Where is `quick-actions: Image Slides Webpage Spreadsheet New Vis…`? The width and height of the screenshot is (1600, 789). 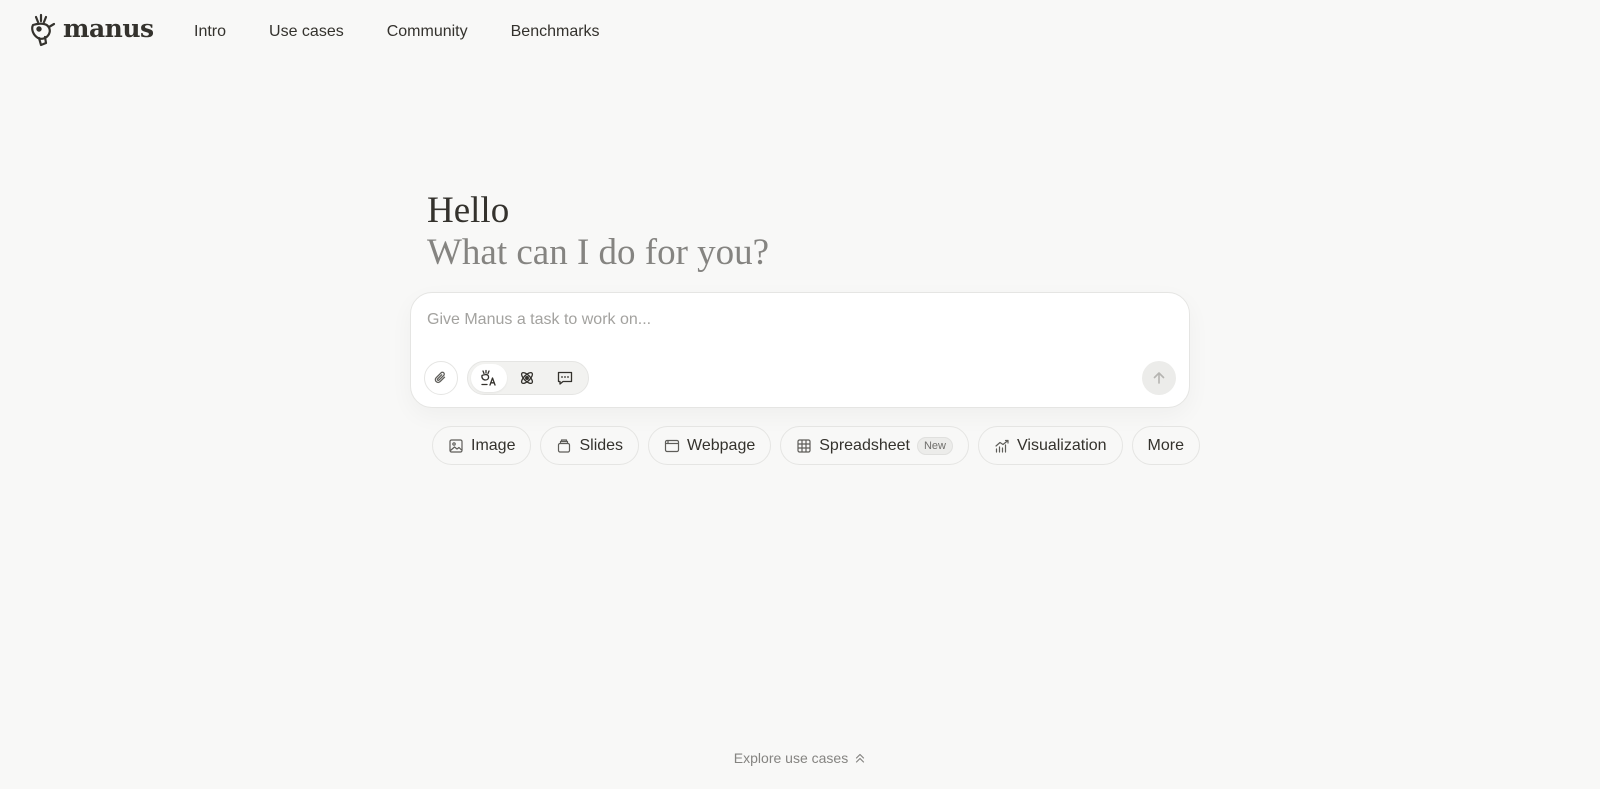 quick-actions: Image Slides Webpage Spreadsheet New Vis… is located at coordinates (816, 445).